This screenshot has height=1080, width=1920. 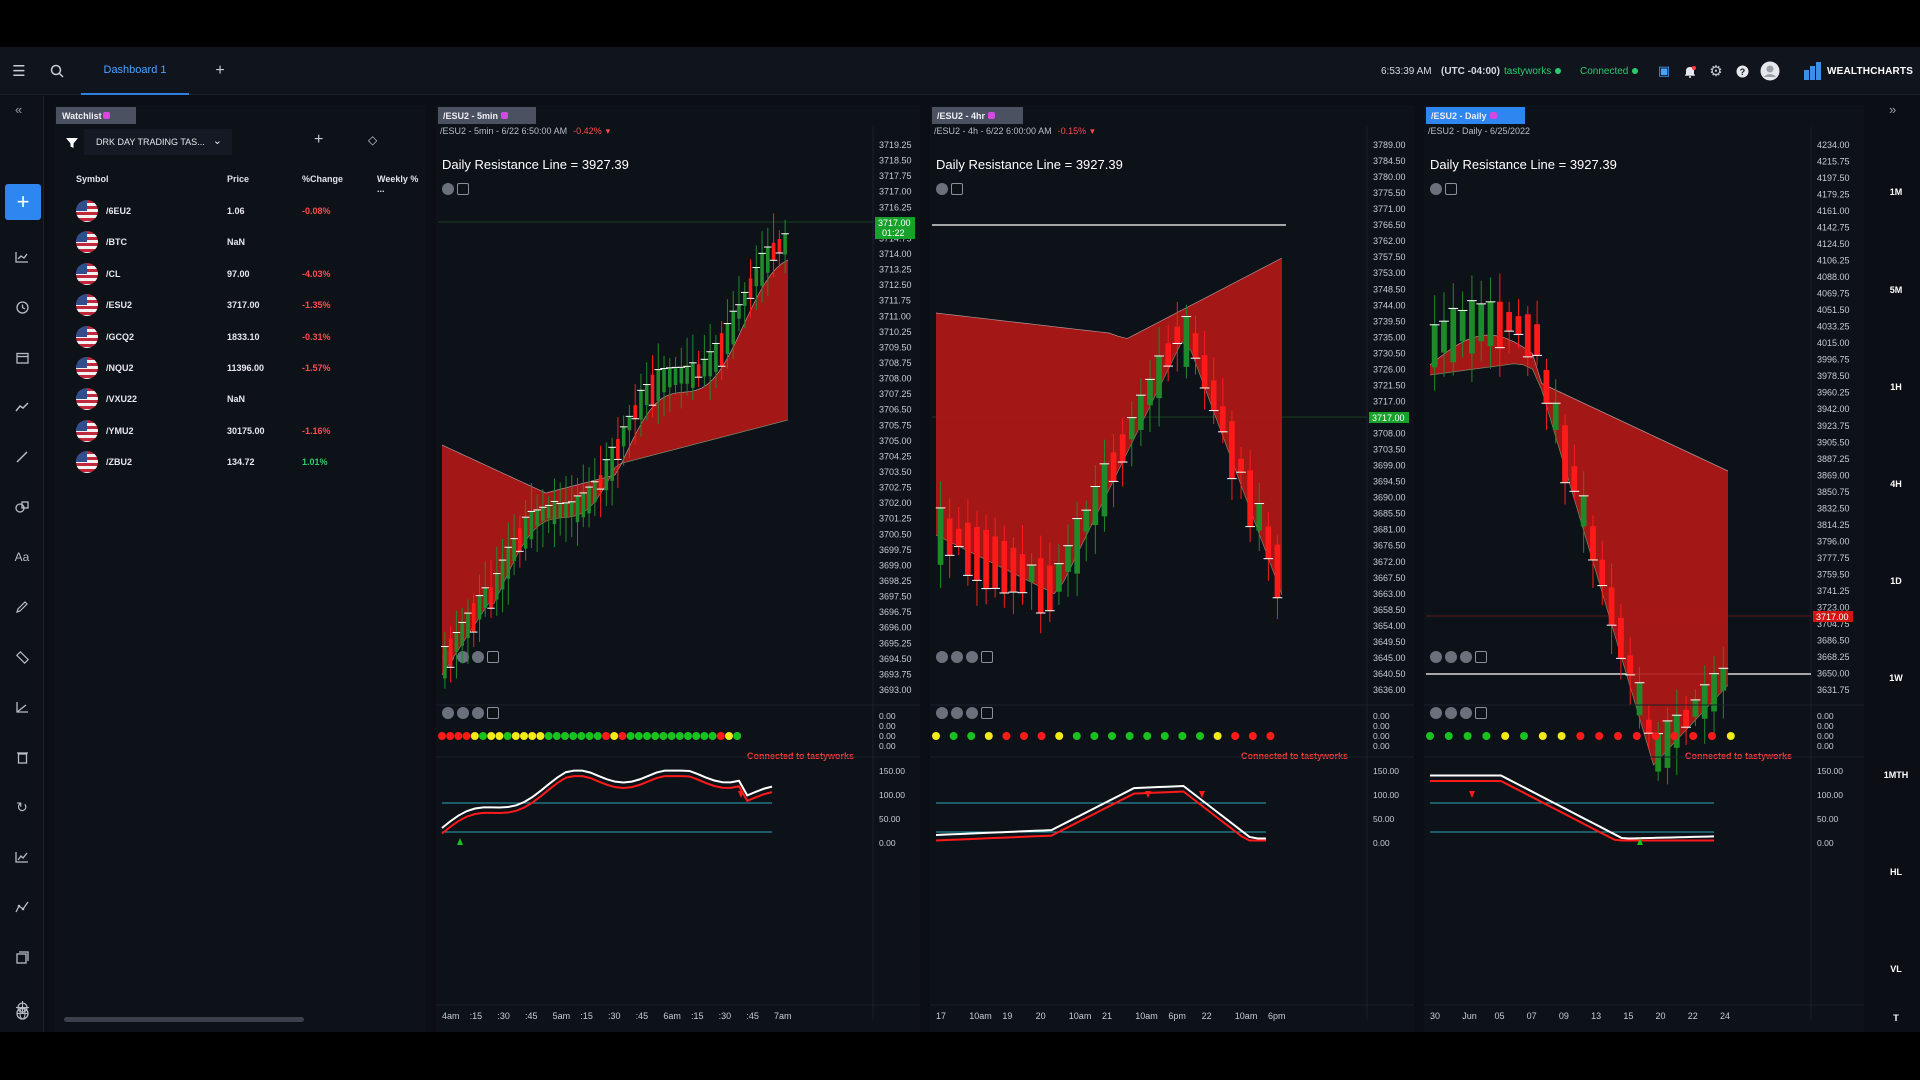 I want to click on globe-icon, so click(x=22, y=1013).